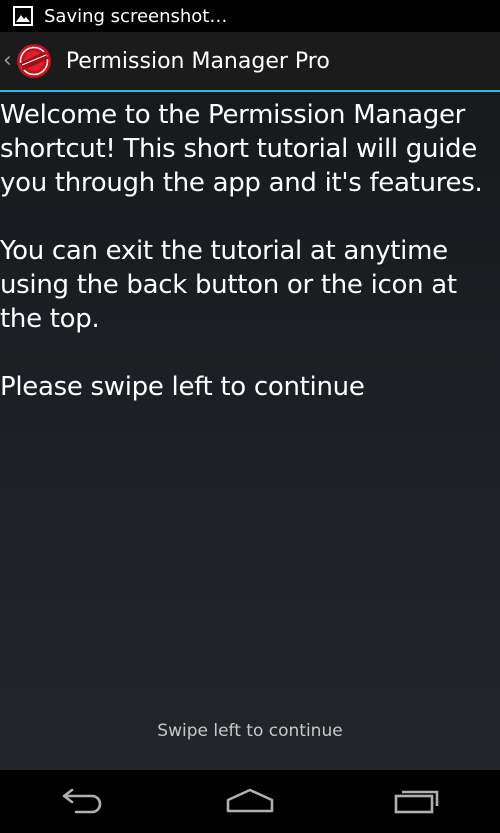  What do you see at coordinates (7, 60) in the screenshot?
I see `chevron-left-icon: ‹` at bounding box center [7, 60].